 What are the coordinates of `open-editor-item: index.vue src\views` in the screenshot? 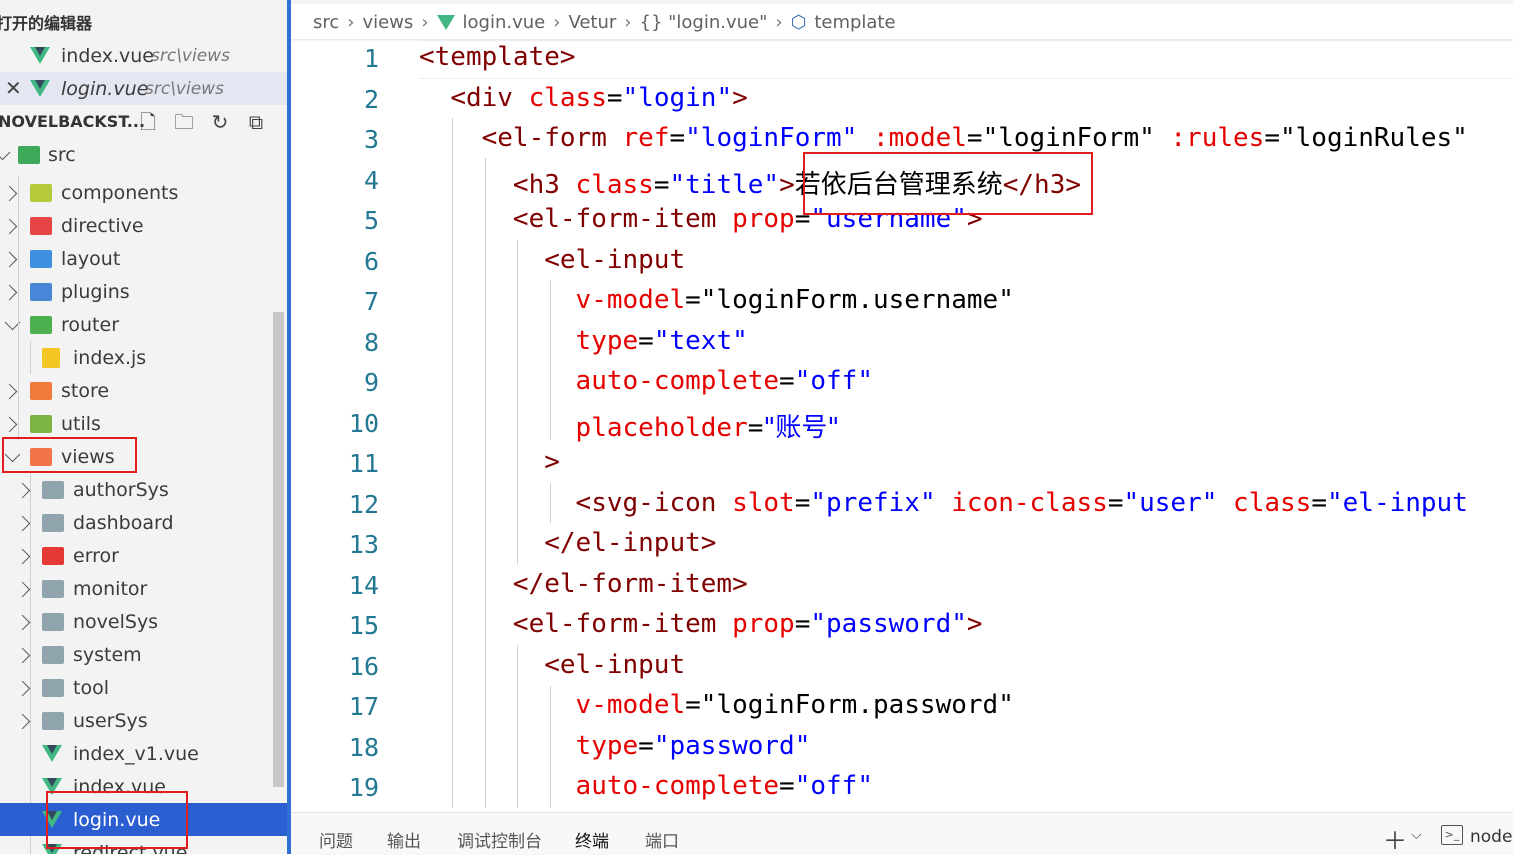 It's located at (143, 55).